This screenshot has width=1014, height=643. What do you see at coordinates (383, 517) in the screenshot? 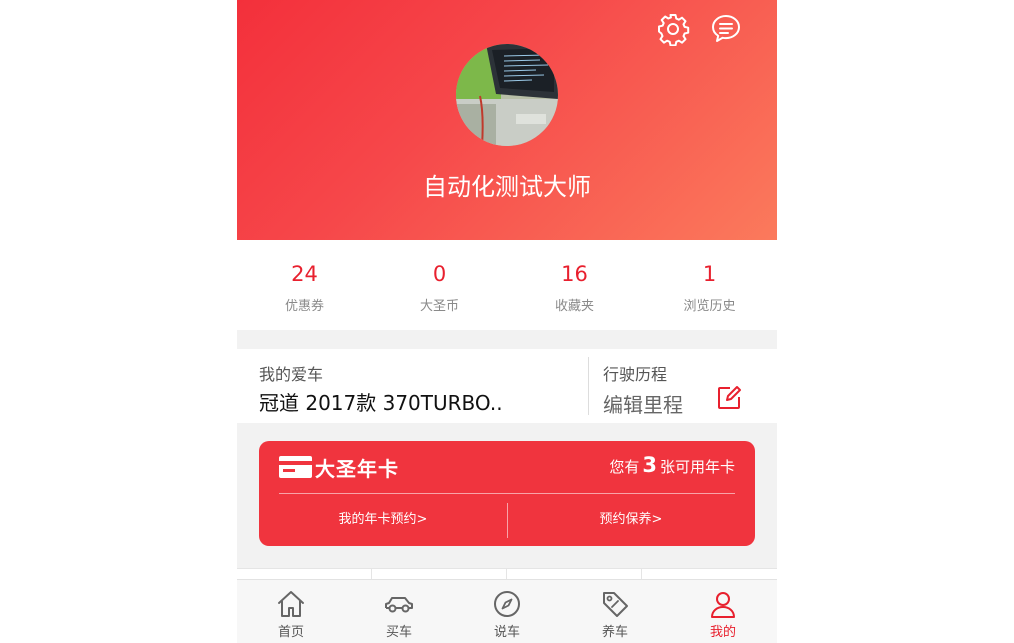
I see `my-year-card-reservation-link: 我的年卡预约>` at bounding box center [383, 517].